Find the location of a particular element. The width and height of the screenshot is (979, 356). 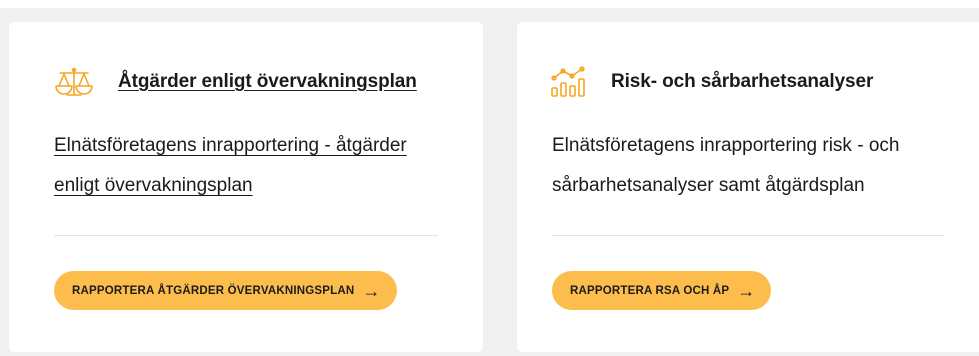

card-header: Risk- och sårbarhetsanalyser is located at coordinates (711, 82).